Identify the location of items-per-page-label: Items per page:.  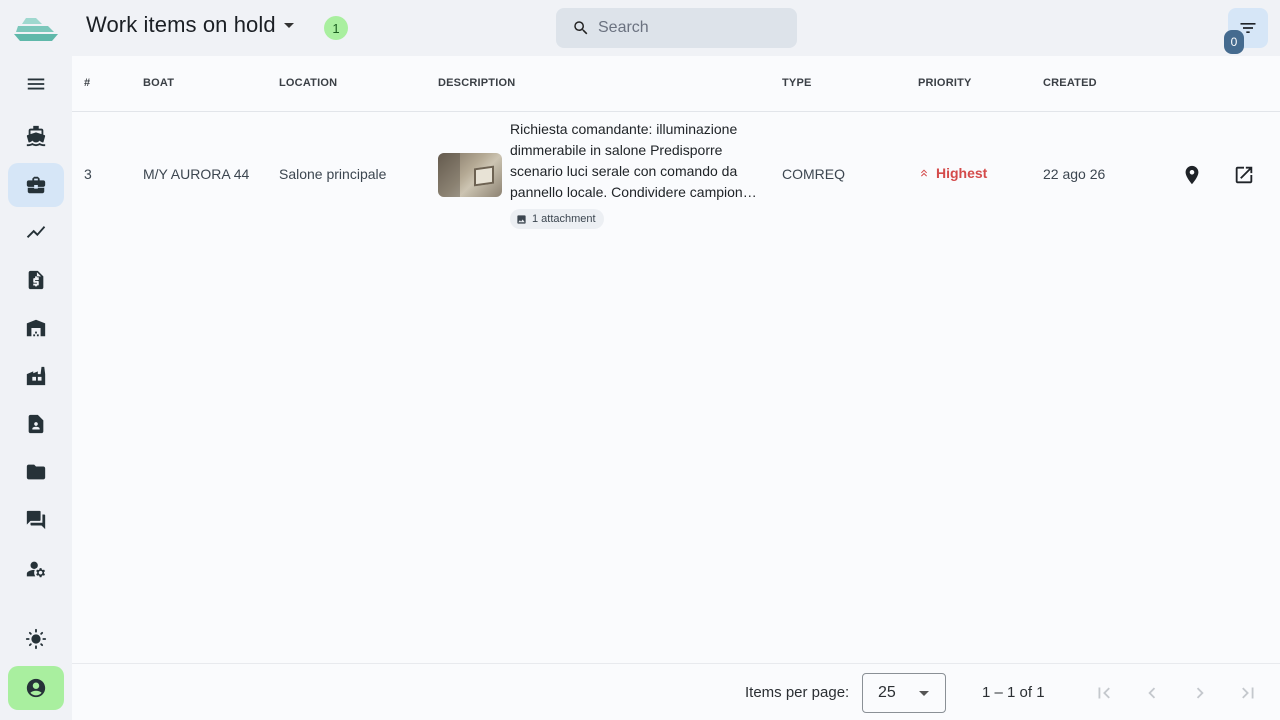
(797, 692).